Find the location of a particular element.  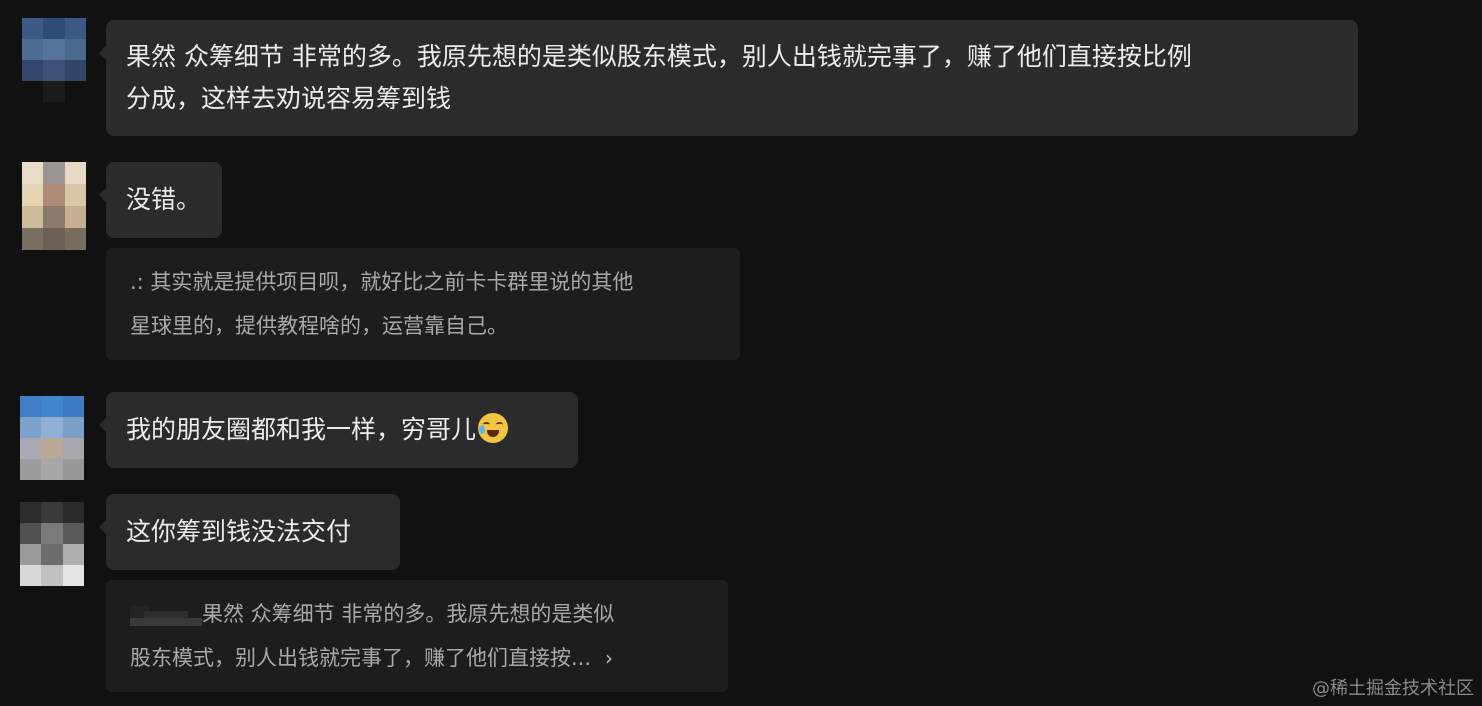

chevron-right-icon: › is located at coordinates (609, 658).